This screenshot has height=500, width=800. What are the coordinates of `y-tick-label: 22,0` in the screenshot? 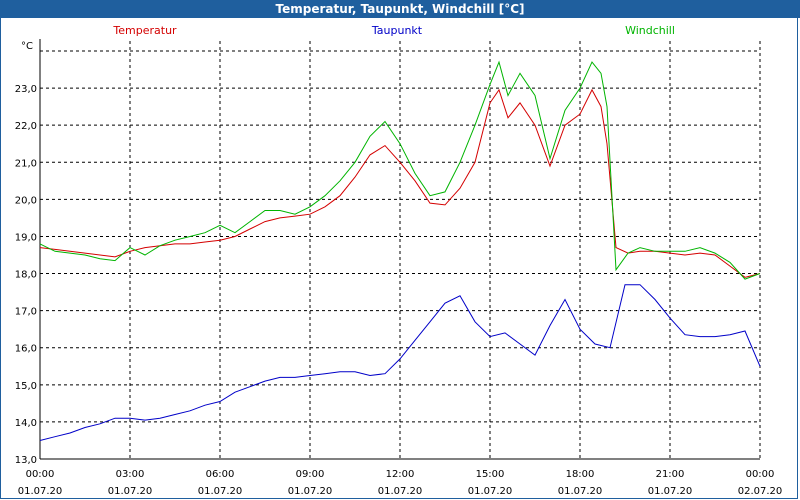 It's located at (26, 126).